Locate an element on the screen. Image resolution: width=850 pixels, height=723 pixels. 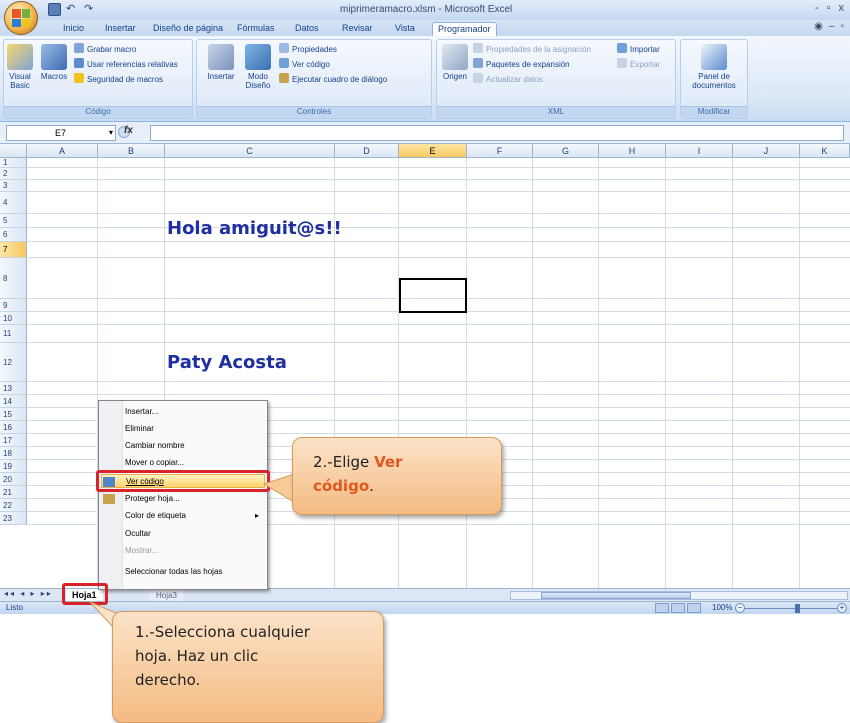
active-cell-e7 is located at coordinates (433, 295).